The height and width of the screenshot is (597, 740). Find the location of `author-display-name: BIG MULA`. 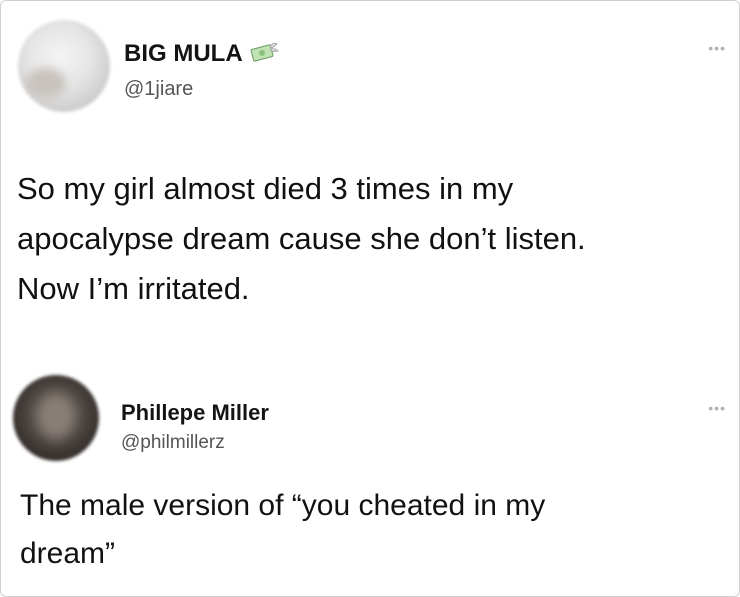

author-display-name: BIG MULA is located at coordinates (183, 53).